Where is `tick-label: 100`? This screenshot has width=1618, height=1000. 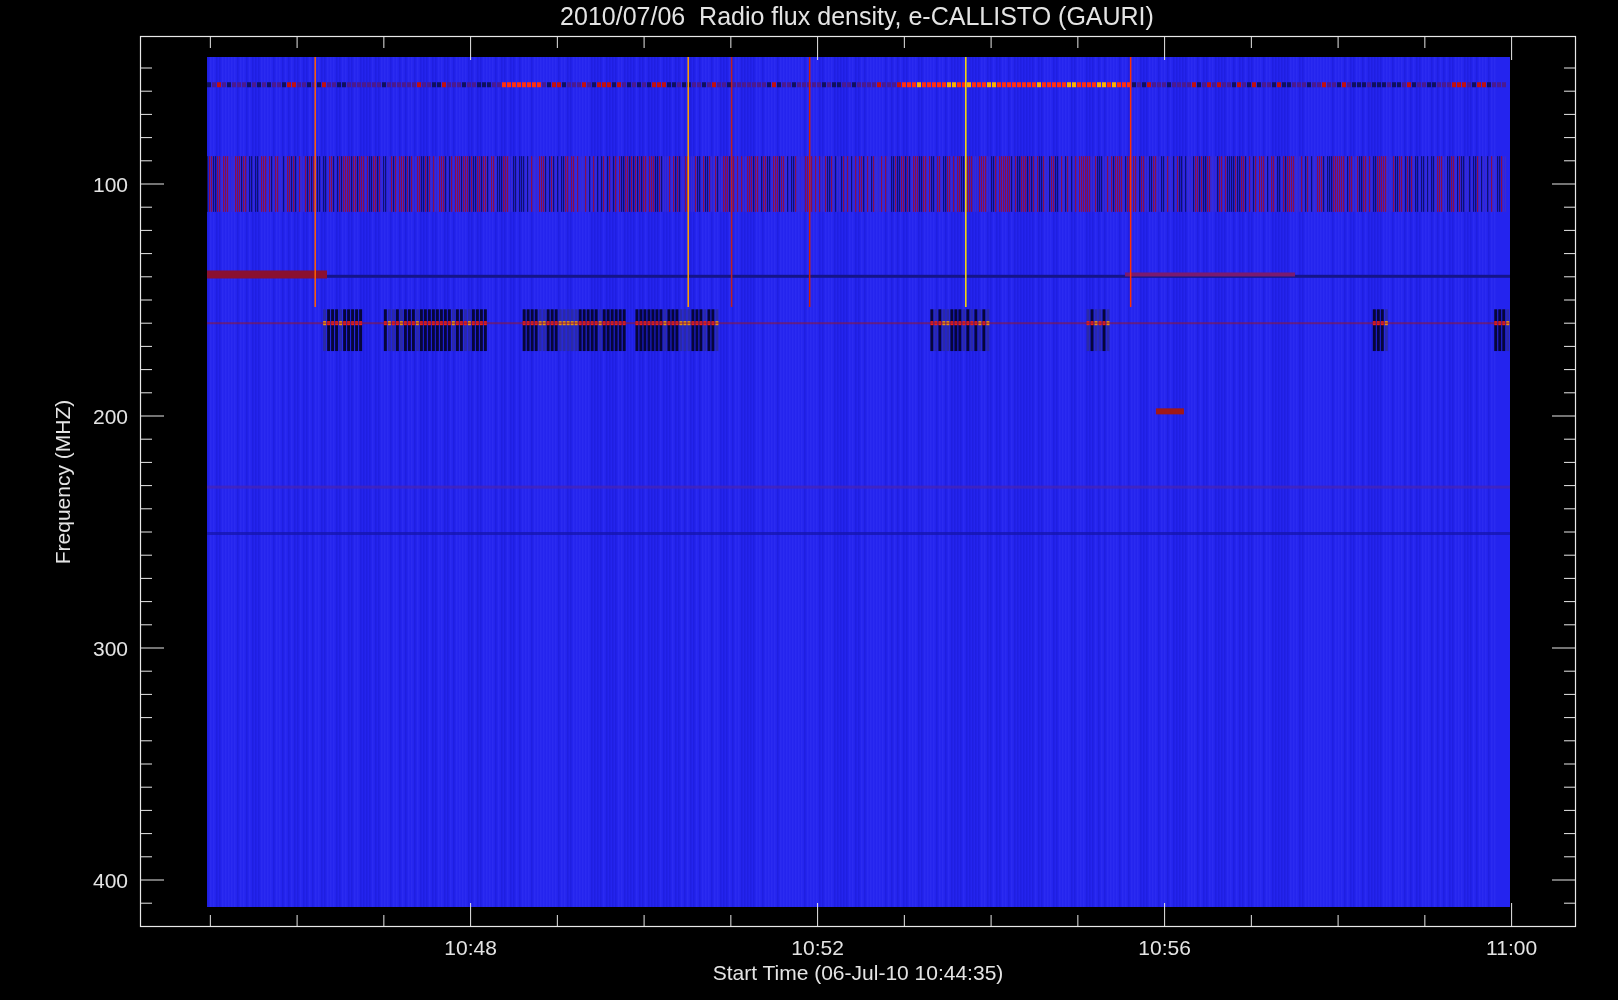
tick-label: 100 is located at coordinates (110, 184).